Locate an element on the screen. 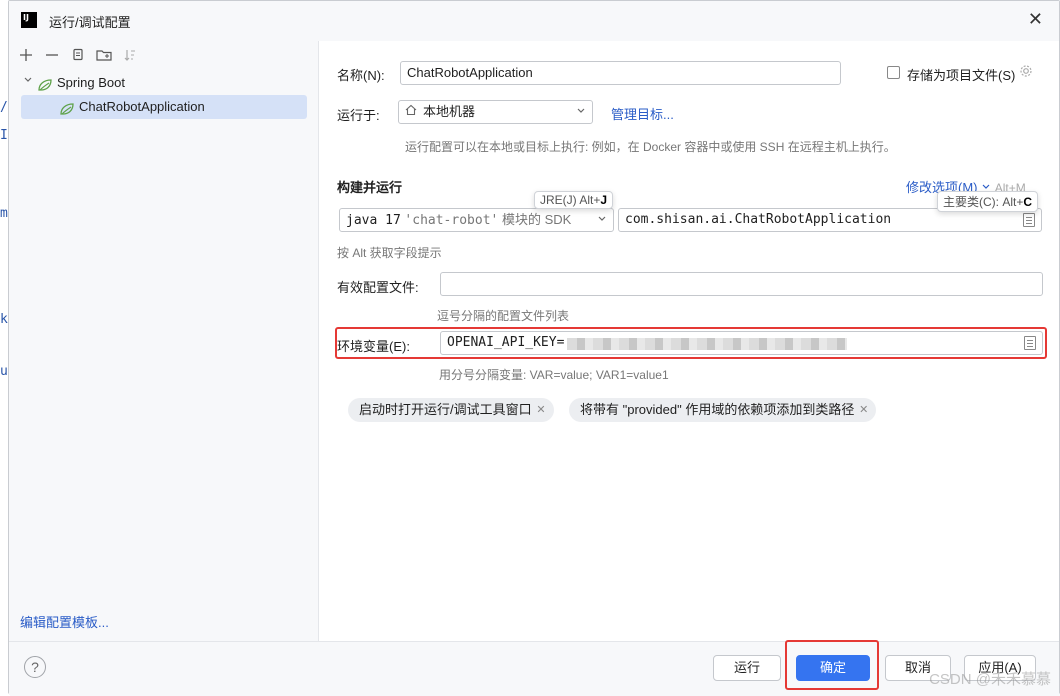 Image resolution: width=1060 pixels, height=696 pixels. env-vars-input: OPENAI_API_KEY= is located at coordinates (741, 343).